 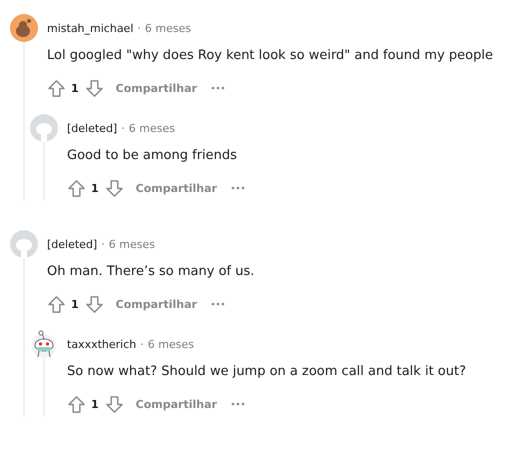 I want to click on comment-text: Good to be among friends, so click(x=152, y=156).